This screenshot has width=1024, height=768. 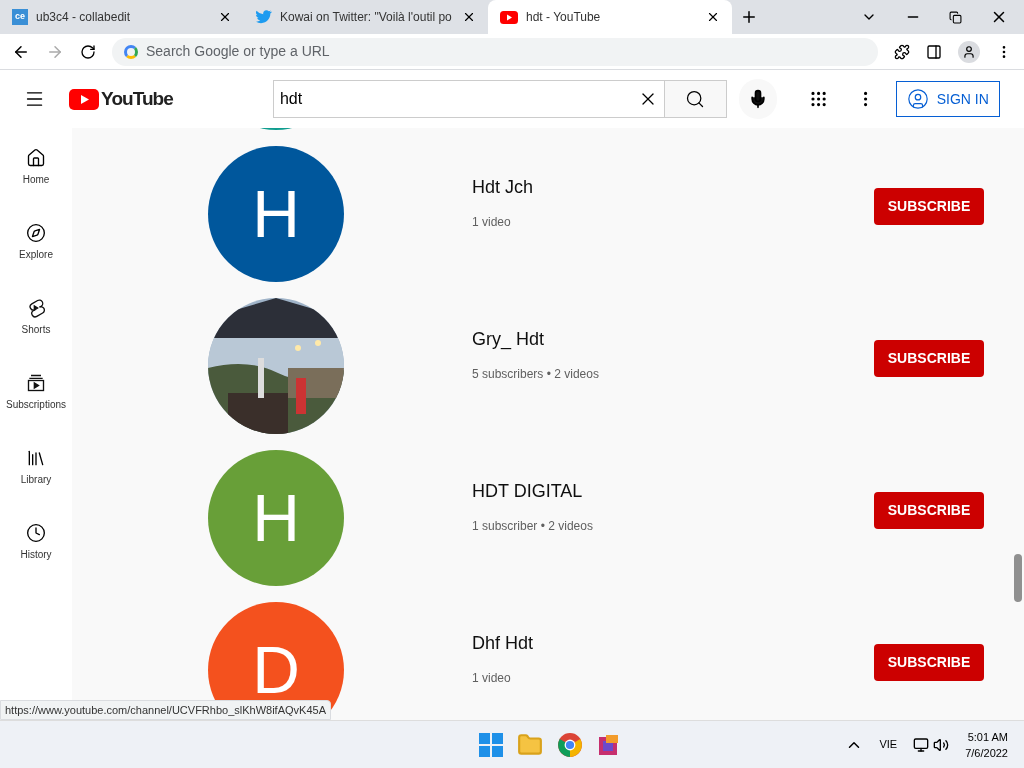 What do you see at coordinates (36, 533) in the screenshot?
I see `history-icon` at bounding box center [36, 533].